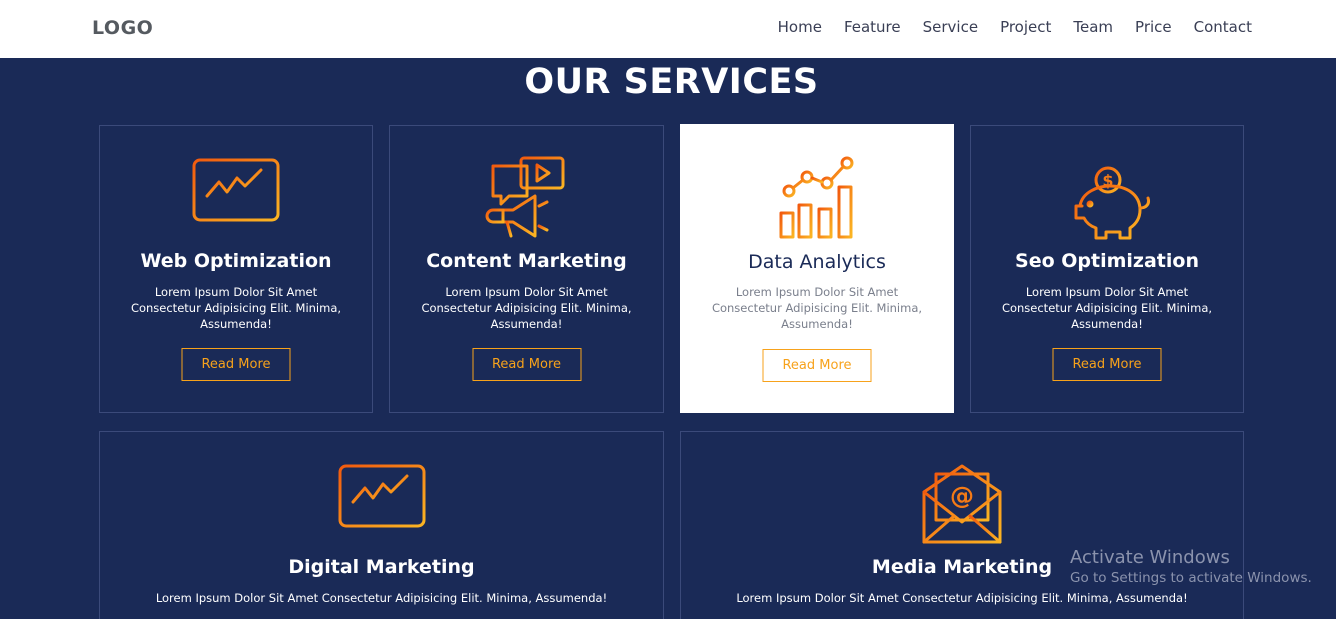 The width and height of the screenshot is (1336, 619). I want to click on nav-link-home: Home, so click(800, 27).